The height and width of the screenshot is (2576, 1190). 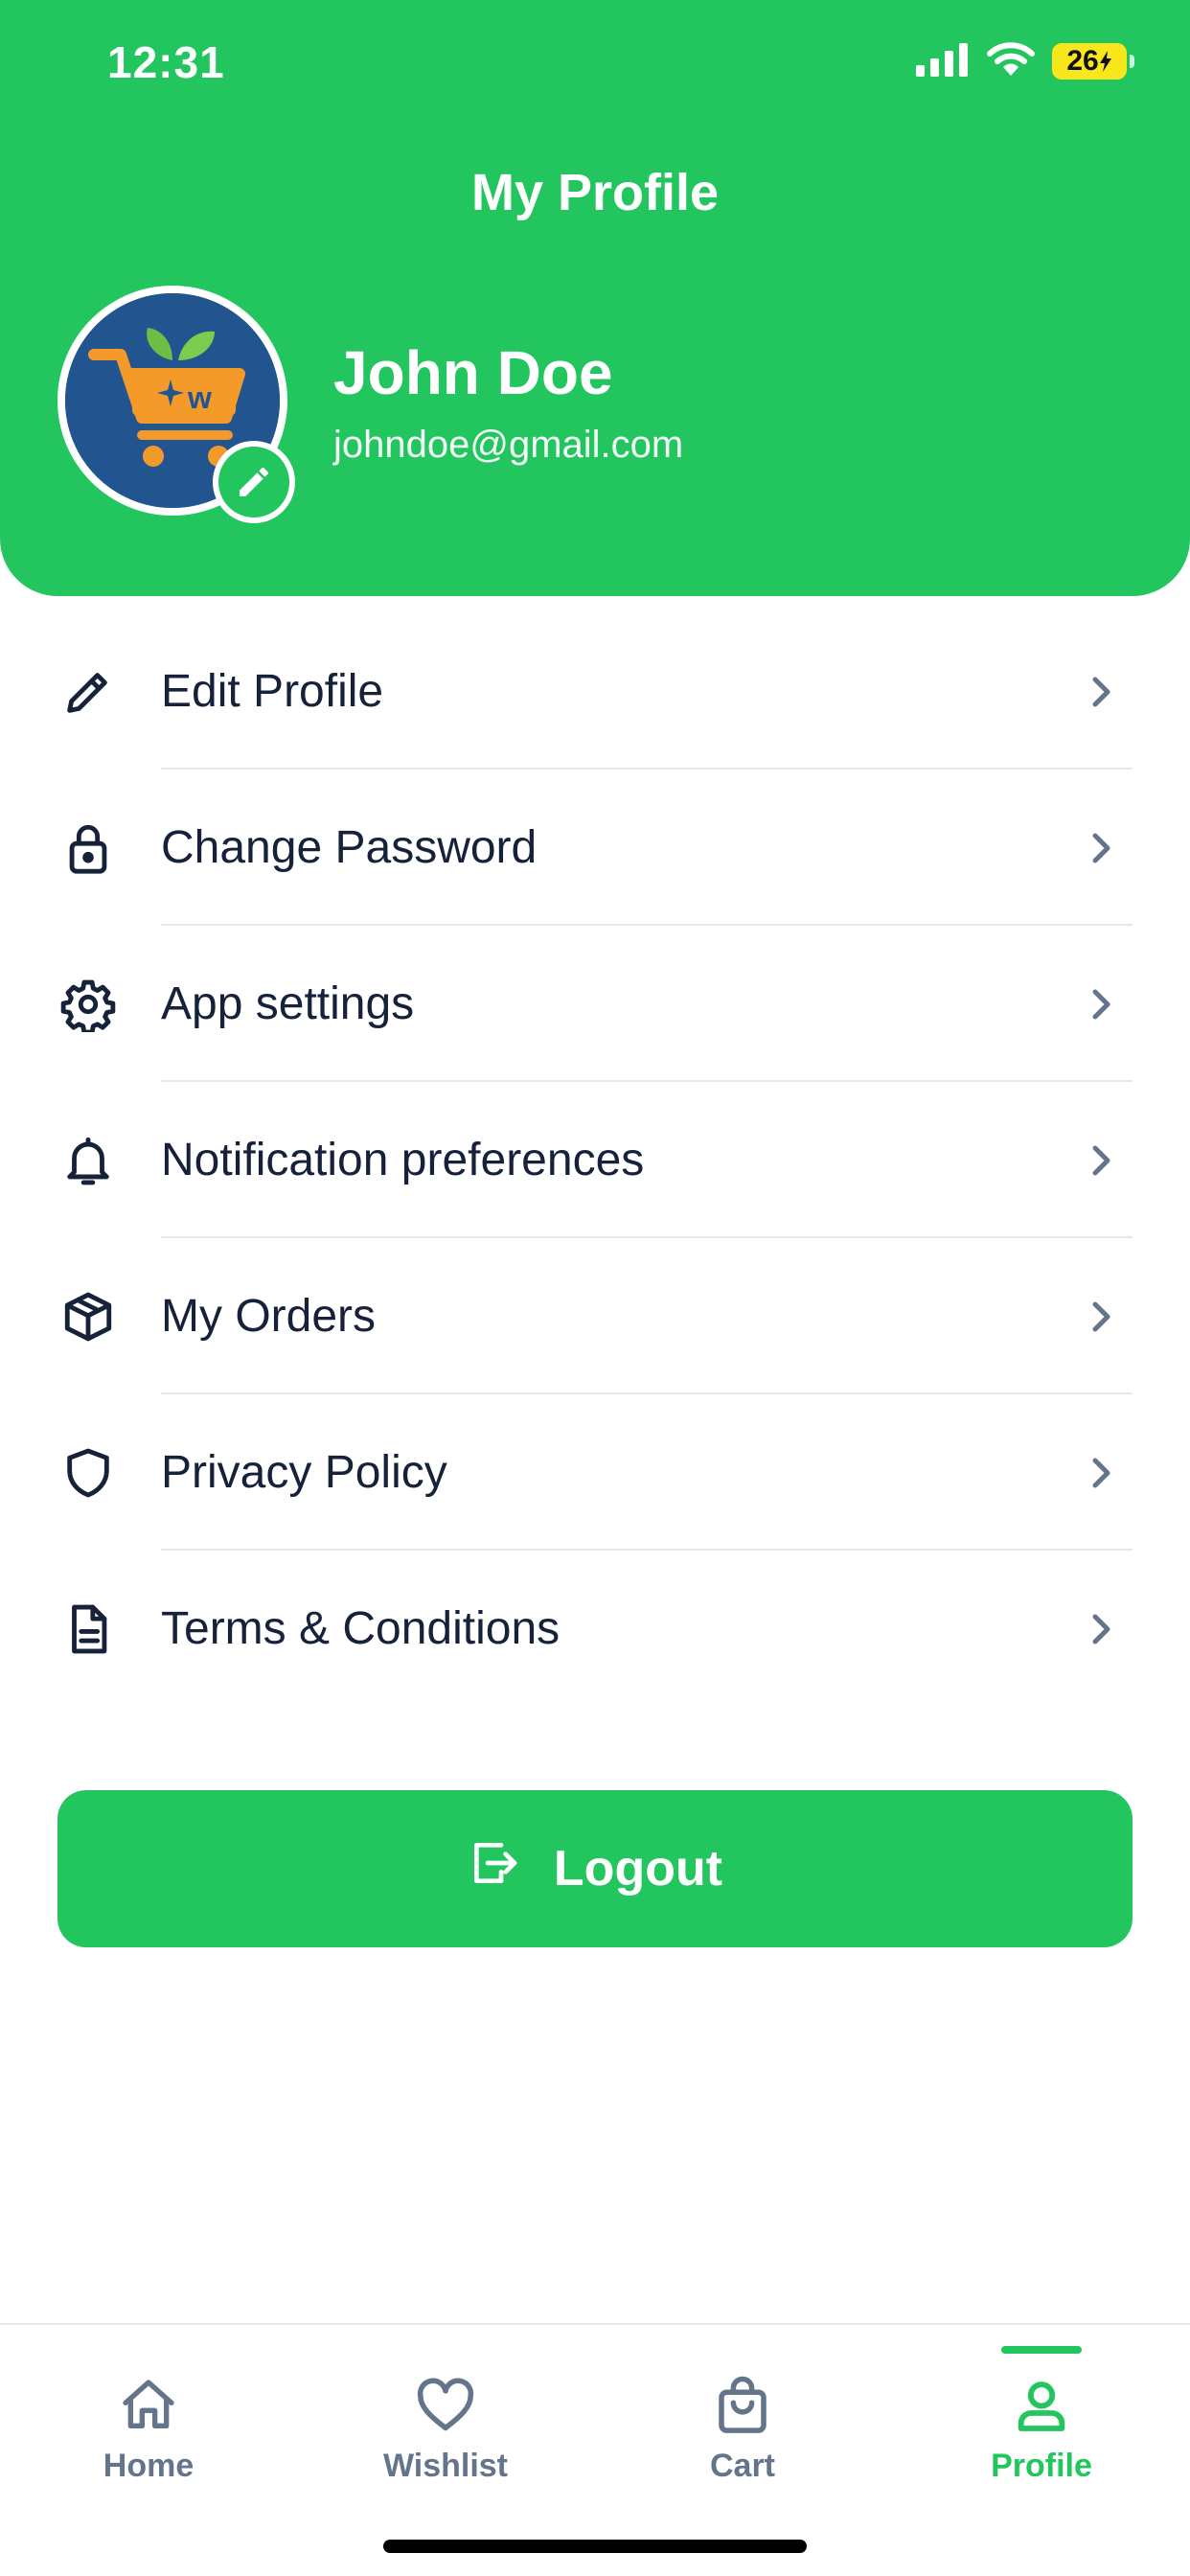 I want to click on battery-indicator: 26, so click(x=1093, y=62).